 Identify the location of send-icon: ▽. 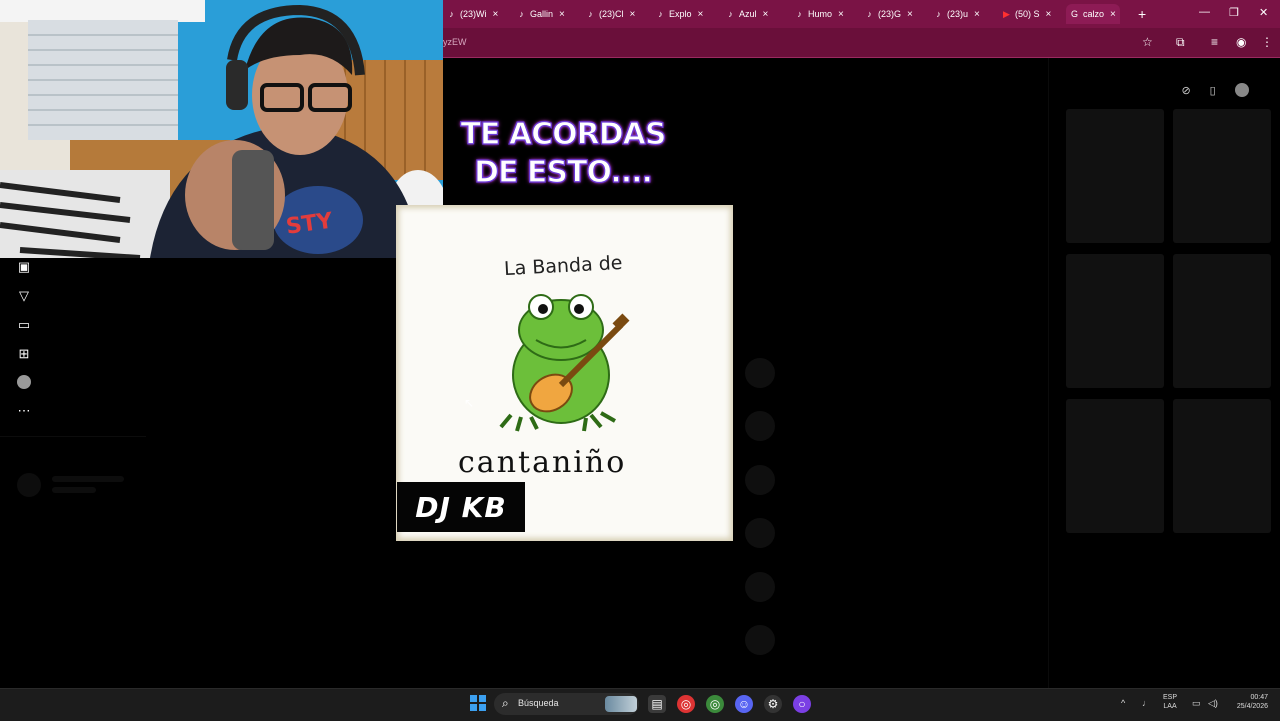
(24, 296).